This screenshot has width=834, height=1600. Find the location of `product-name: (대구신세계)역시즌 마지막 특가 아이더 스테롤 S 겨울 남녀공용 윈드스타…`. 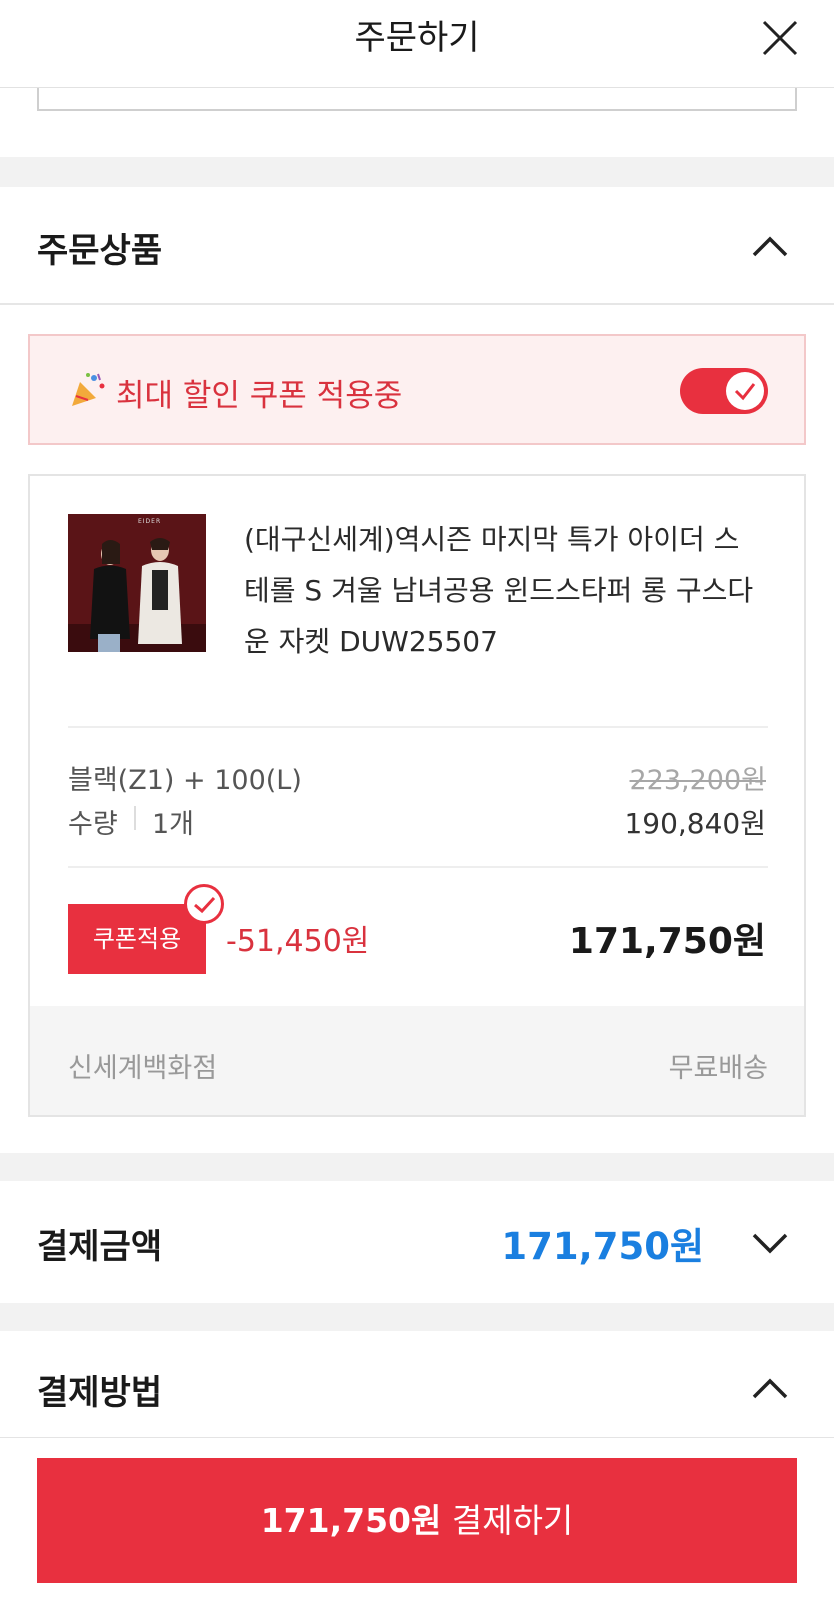

product-name: (대구신세계)역시즌 마지막 특가 아이더 스테롤 S 겨울 남녀공용 윈드스타… is located at coordinates (504, 590).